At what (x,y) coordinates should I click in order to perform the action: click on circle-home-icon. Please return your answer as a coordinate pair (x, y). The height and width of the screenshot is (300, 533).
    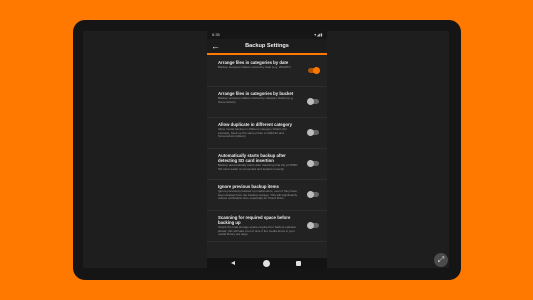
    Looking at the image, I should click on (266, 263).